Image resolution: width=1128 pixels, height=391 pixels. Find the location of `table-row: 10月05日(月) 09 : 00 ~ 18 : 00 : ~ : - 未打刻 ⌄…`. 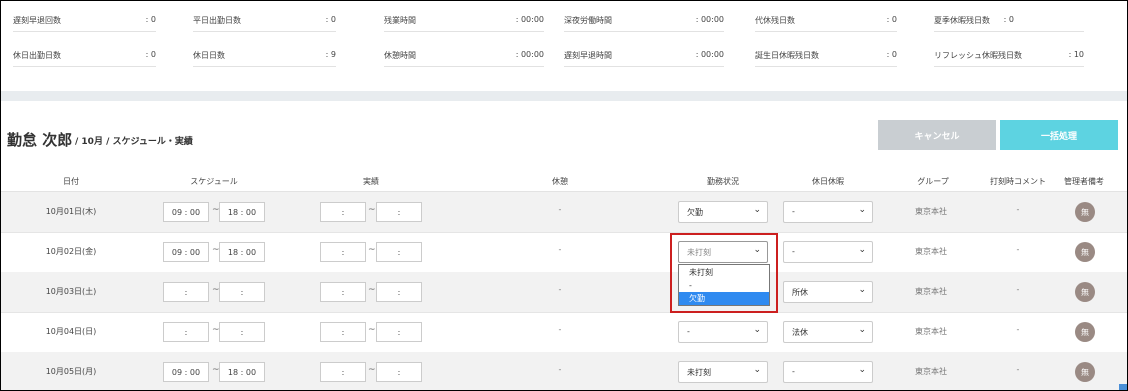

table-row: 10月05日(月) 09 : 00 ~ 18 : 00 : ~ : - 未打刻 ⌄… is located at coordinates (564, 371).